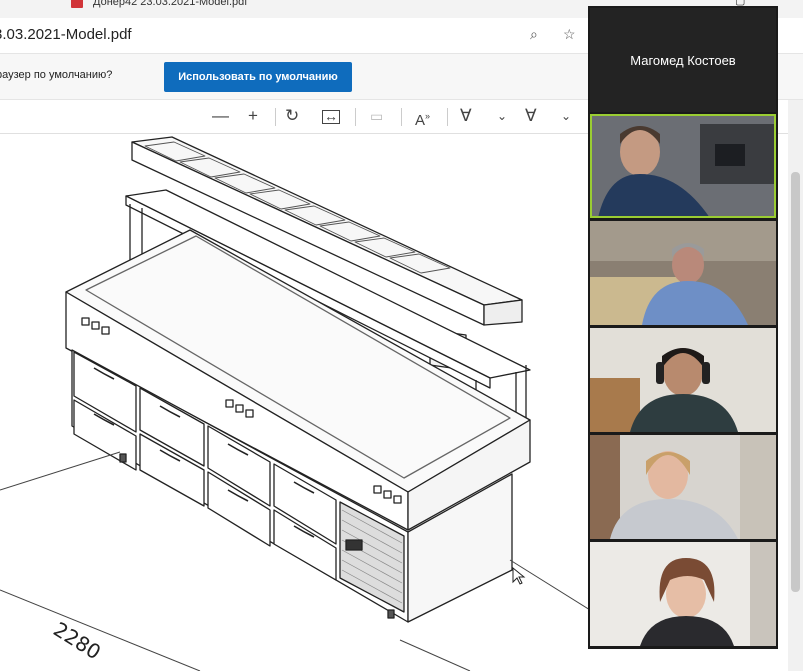 The image size is (803, 671). What do you see at coordinates (466, 116) in the screenshot?
I see `draw-icon: ∀` at bounding box center [466, 116].